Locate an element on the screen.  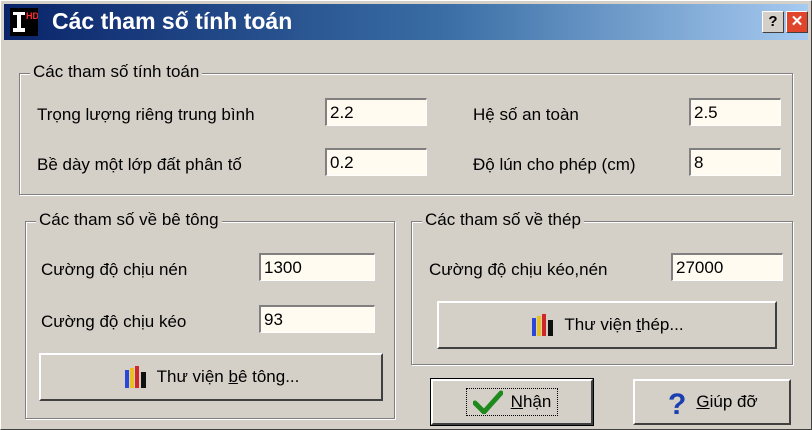
allowable-settlement-label: Độ lún cho phép (cm) is located at coordinates (554, 164).